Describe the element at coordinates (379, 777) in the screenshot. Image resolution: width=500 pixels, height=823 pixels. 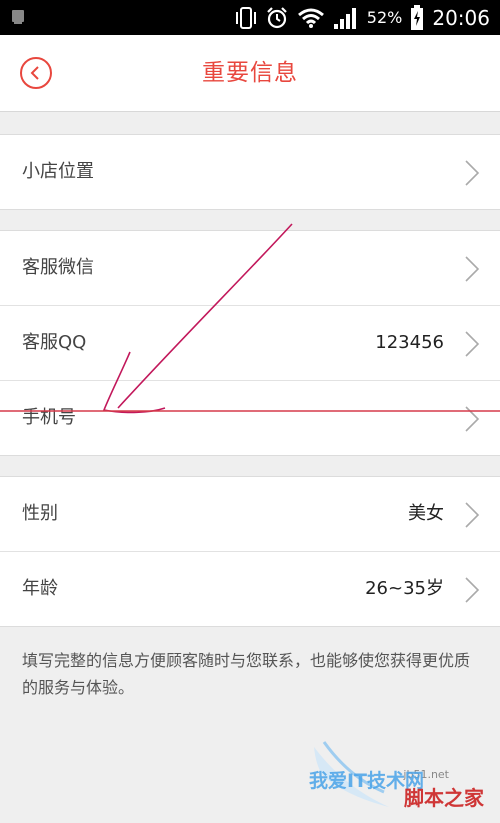
I see `watermark: jb51.net 我爱IT技术网 脚本之家` at that location.